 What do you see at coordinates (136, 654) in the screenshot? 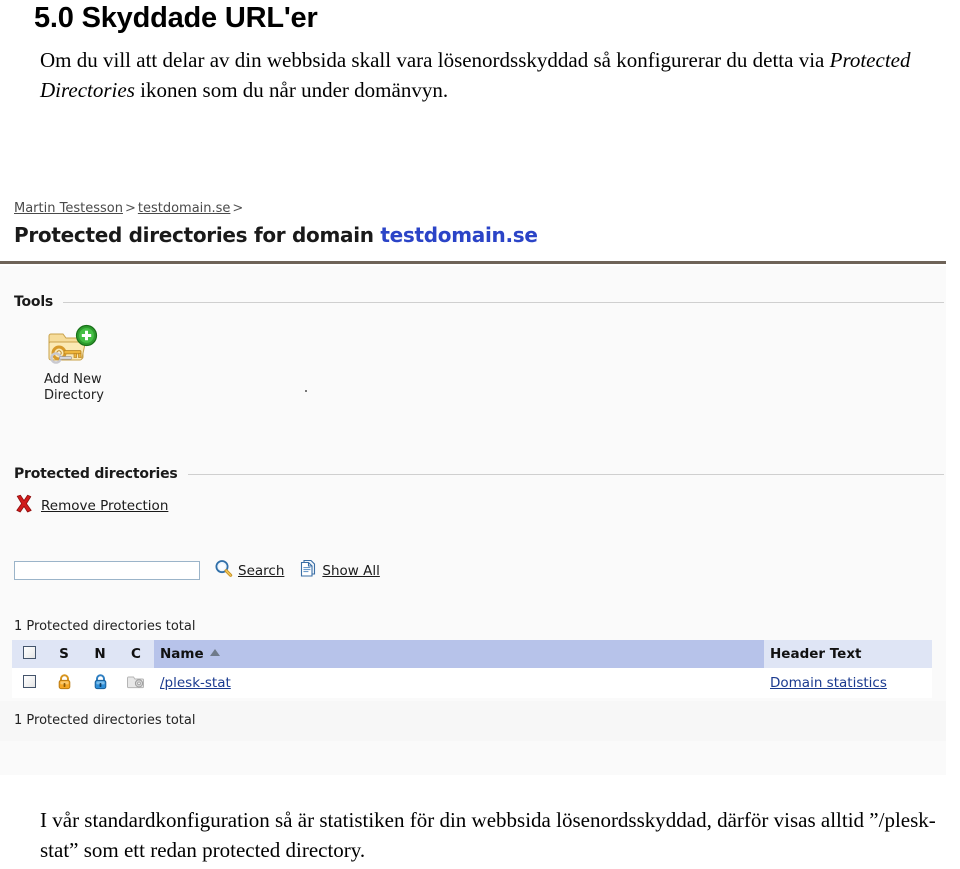
I see `column-header-c: C` at bounding box center [136, 654].